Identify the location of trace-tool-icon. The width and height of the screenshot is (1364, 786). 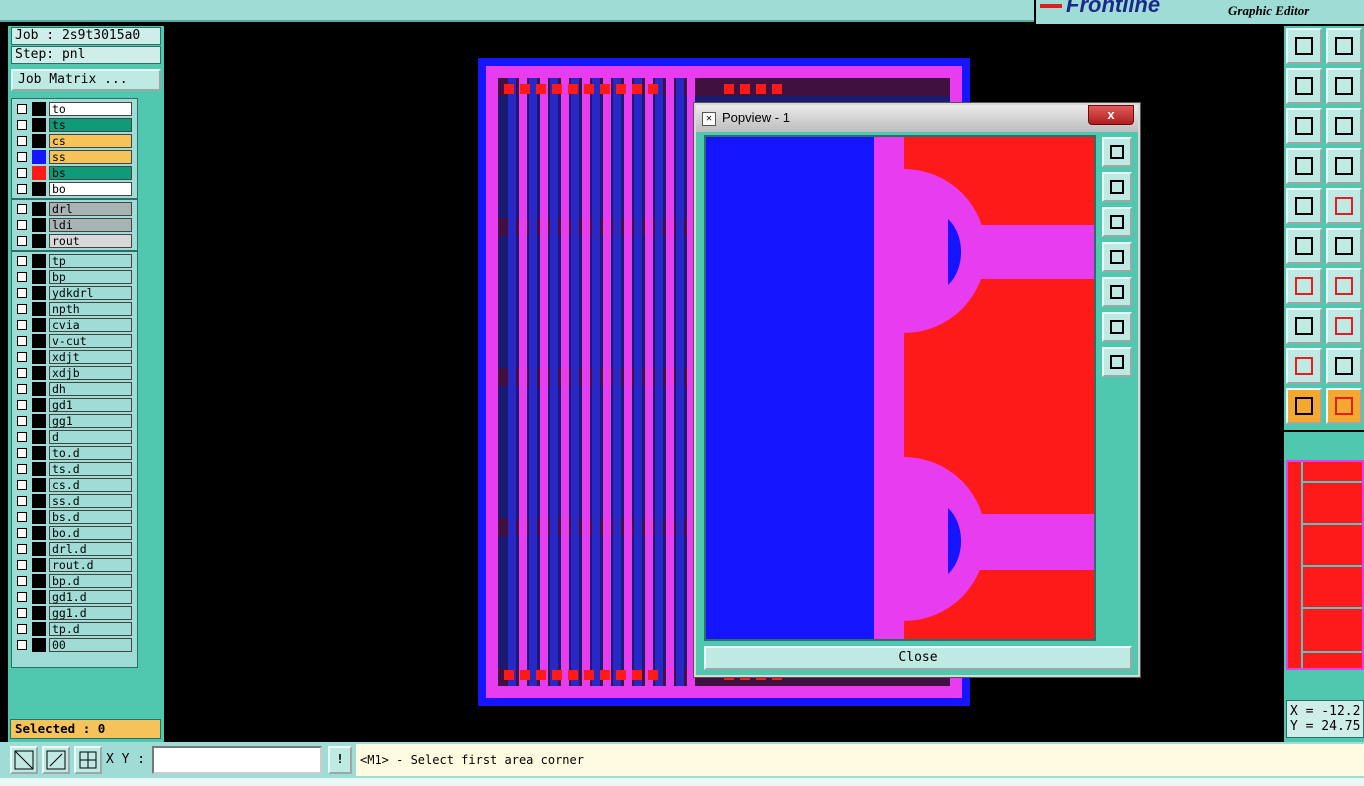
(1344, 326).